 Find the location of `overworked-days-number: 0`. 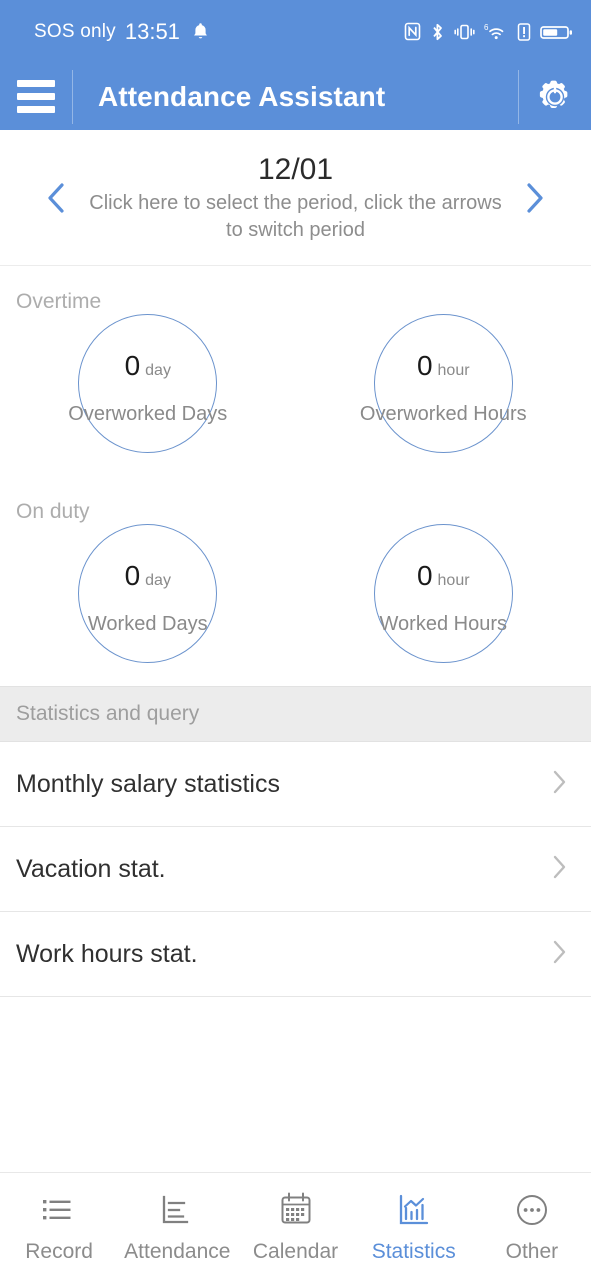

overworked-days-number: 0 is located at coordinates (132, 365).